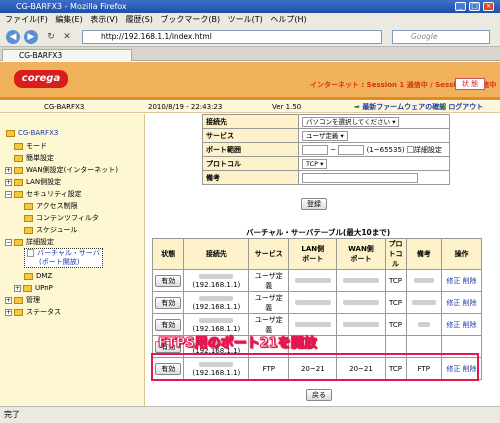 This screenshot has width=500, height=423. What do you see at coordinates (427, 149) in the screenshot?
I see `detail-label: 詳細設定` at bounding box center [427, 149].